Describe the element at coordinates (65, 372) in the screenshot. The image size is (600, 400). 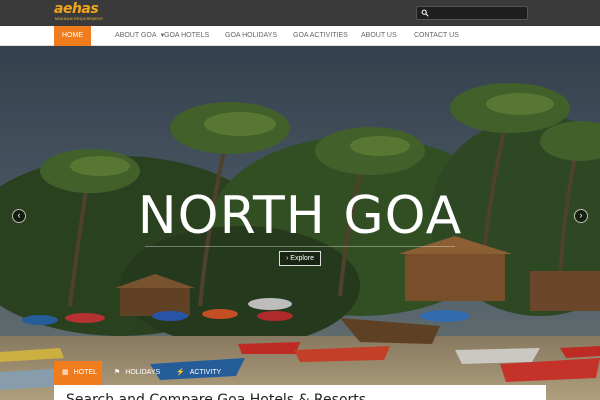
I see `building-icon: ▦` at that location.